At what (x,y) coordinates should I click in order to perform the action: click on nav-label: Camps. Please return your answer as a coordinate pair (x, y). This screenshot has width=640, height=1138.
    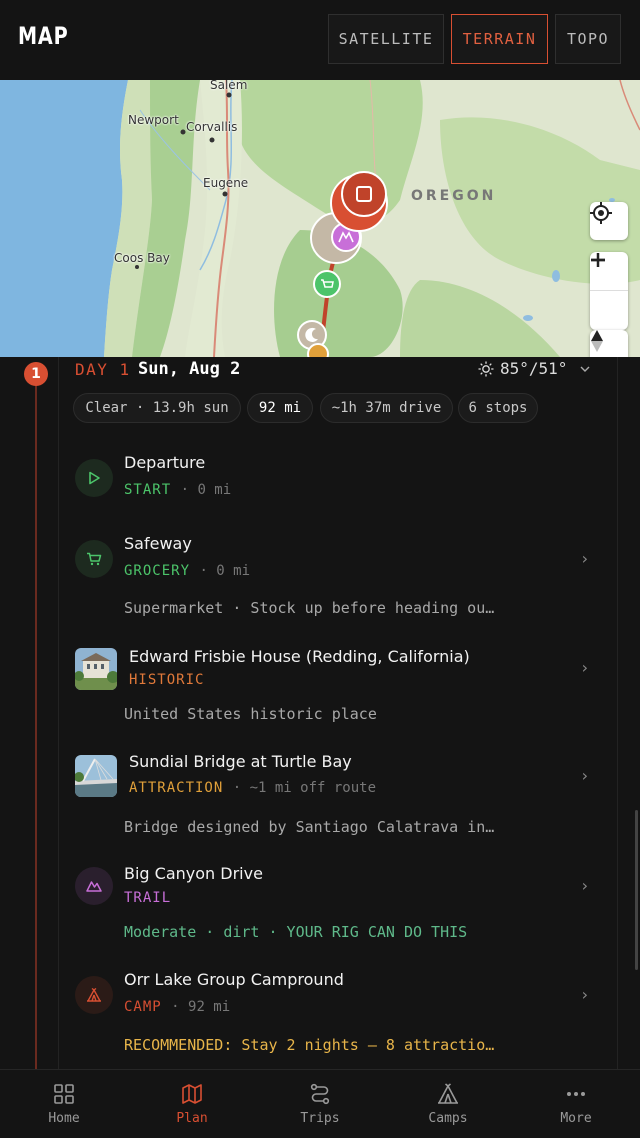
    Looking at the image, I should click on (448, 1118).